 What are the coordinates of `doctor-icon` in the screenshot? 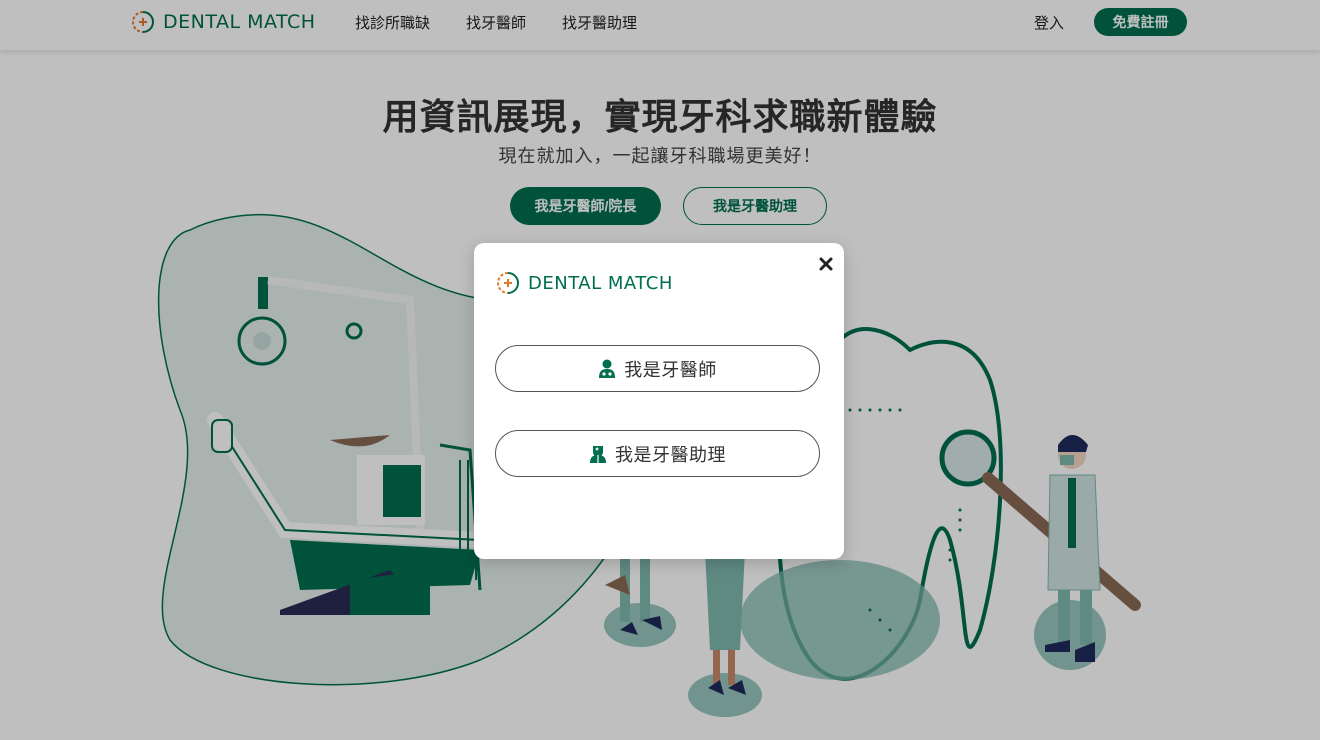 It's located at (607, 369).